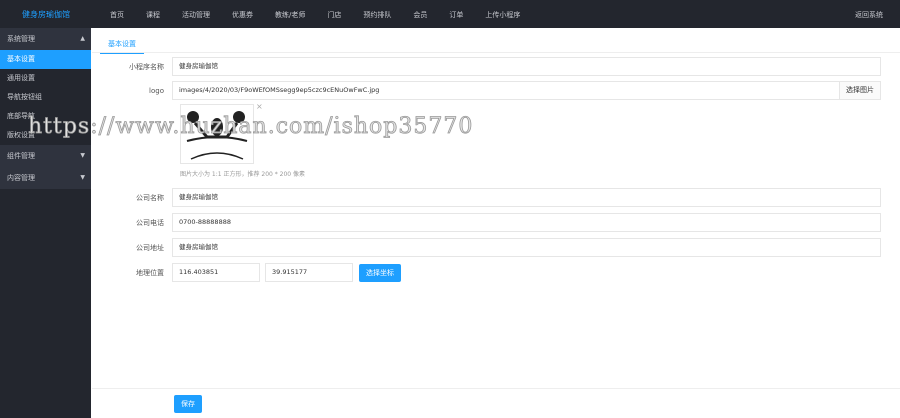 The image size is (900, 418). Describe the element at coordinates (117, 15) in the screenshot. I see `nav-home: 首页` at that location.